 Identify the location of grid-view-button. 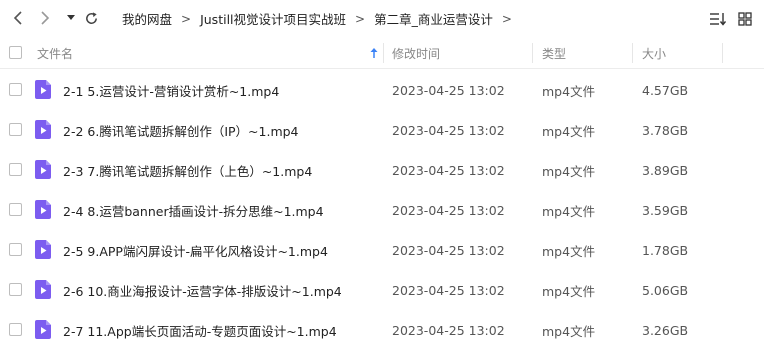
(745, 19).